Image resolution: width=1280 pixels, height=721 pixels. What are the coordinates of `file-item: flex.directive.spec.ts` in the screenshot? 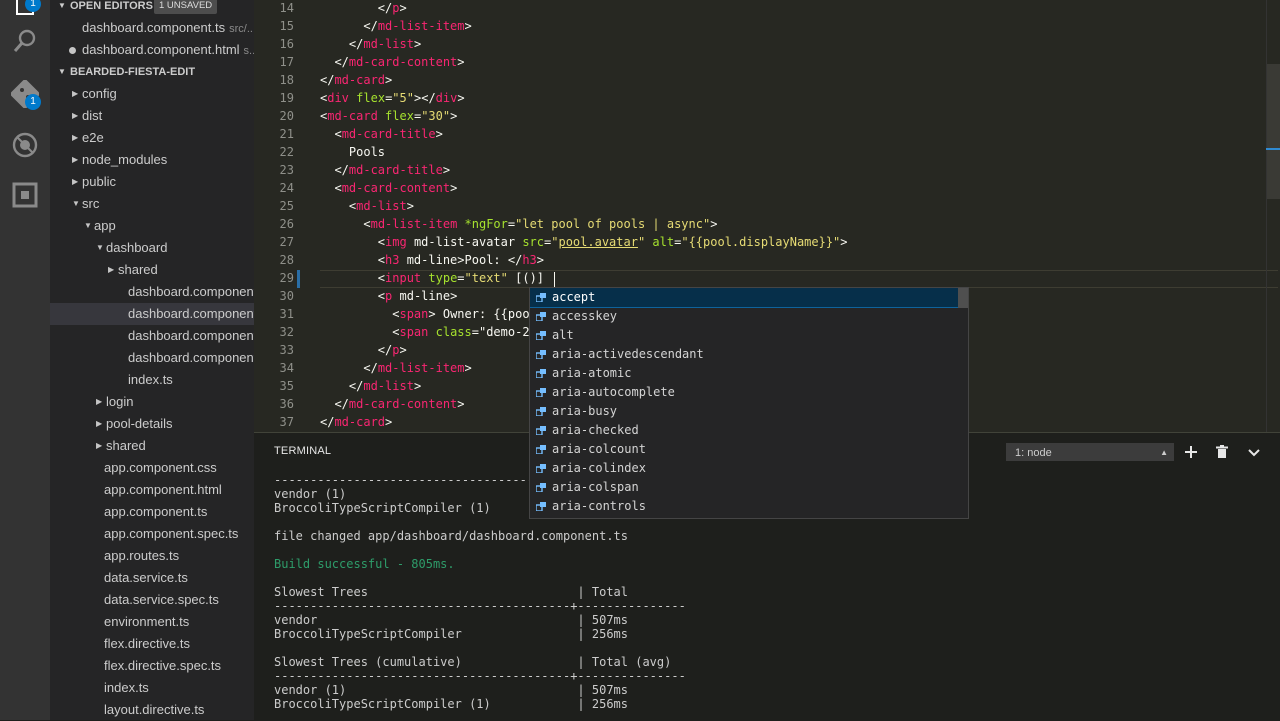 It's located at (152, 666).